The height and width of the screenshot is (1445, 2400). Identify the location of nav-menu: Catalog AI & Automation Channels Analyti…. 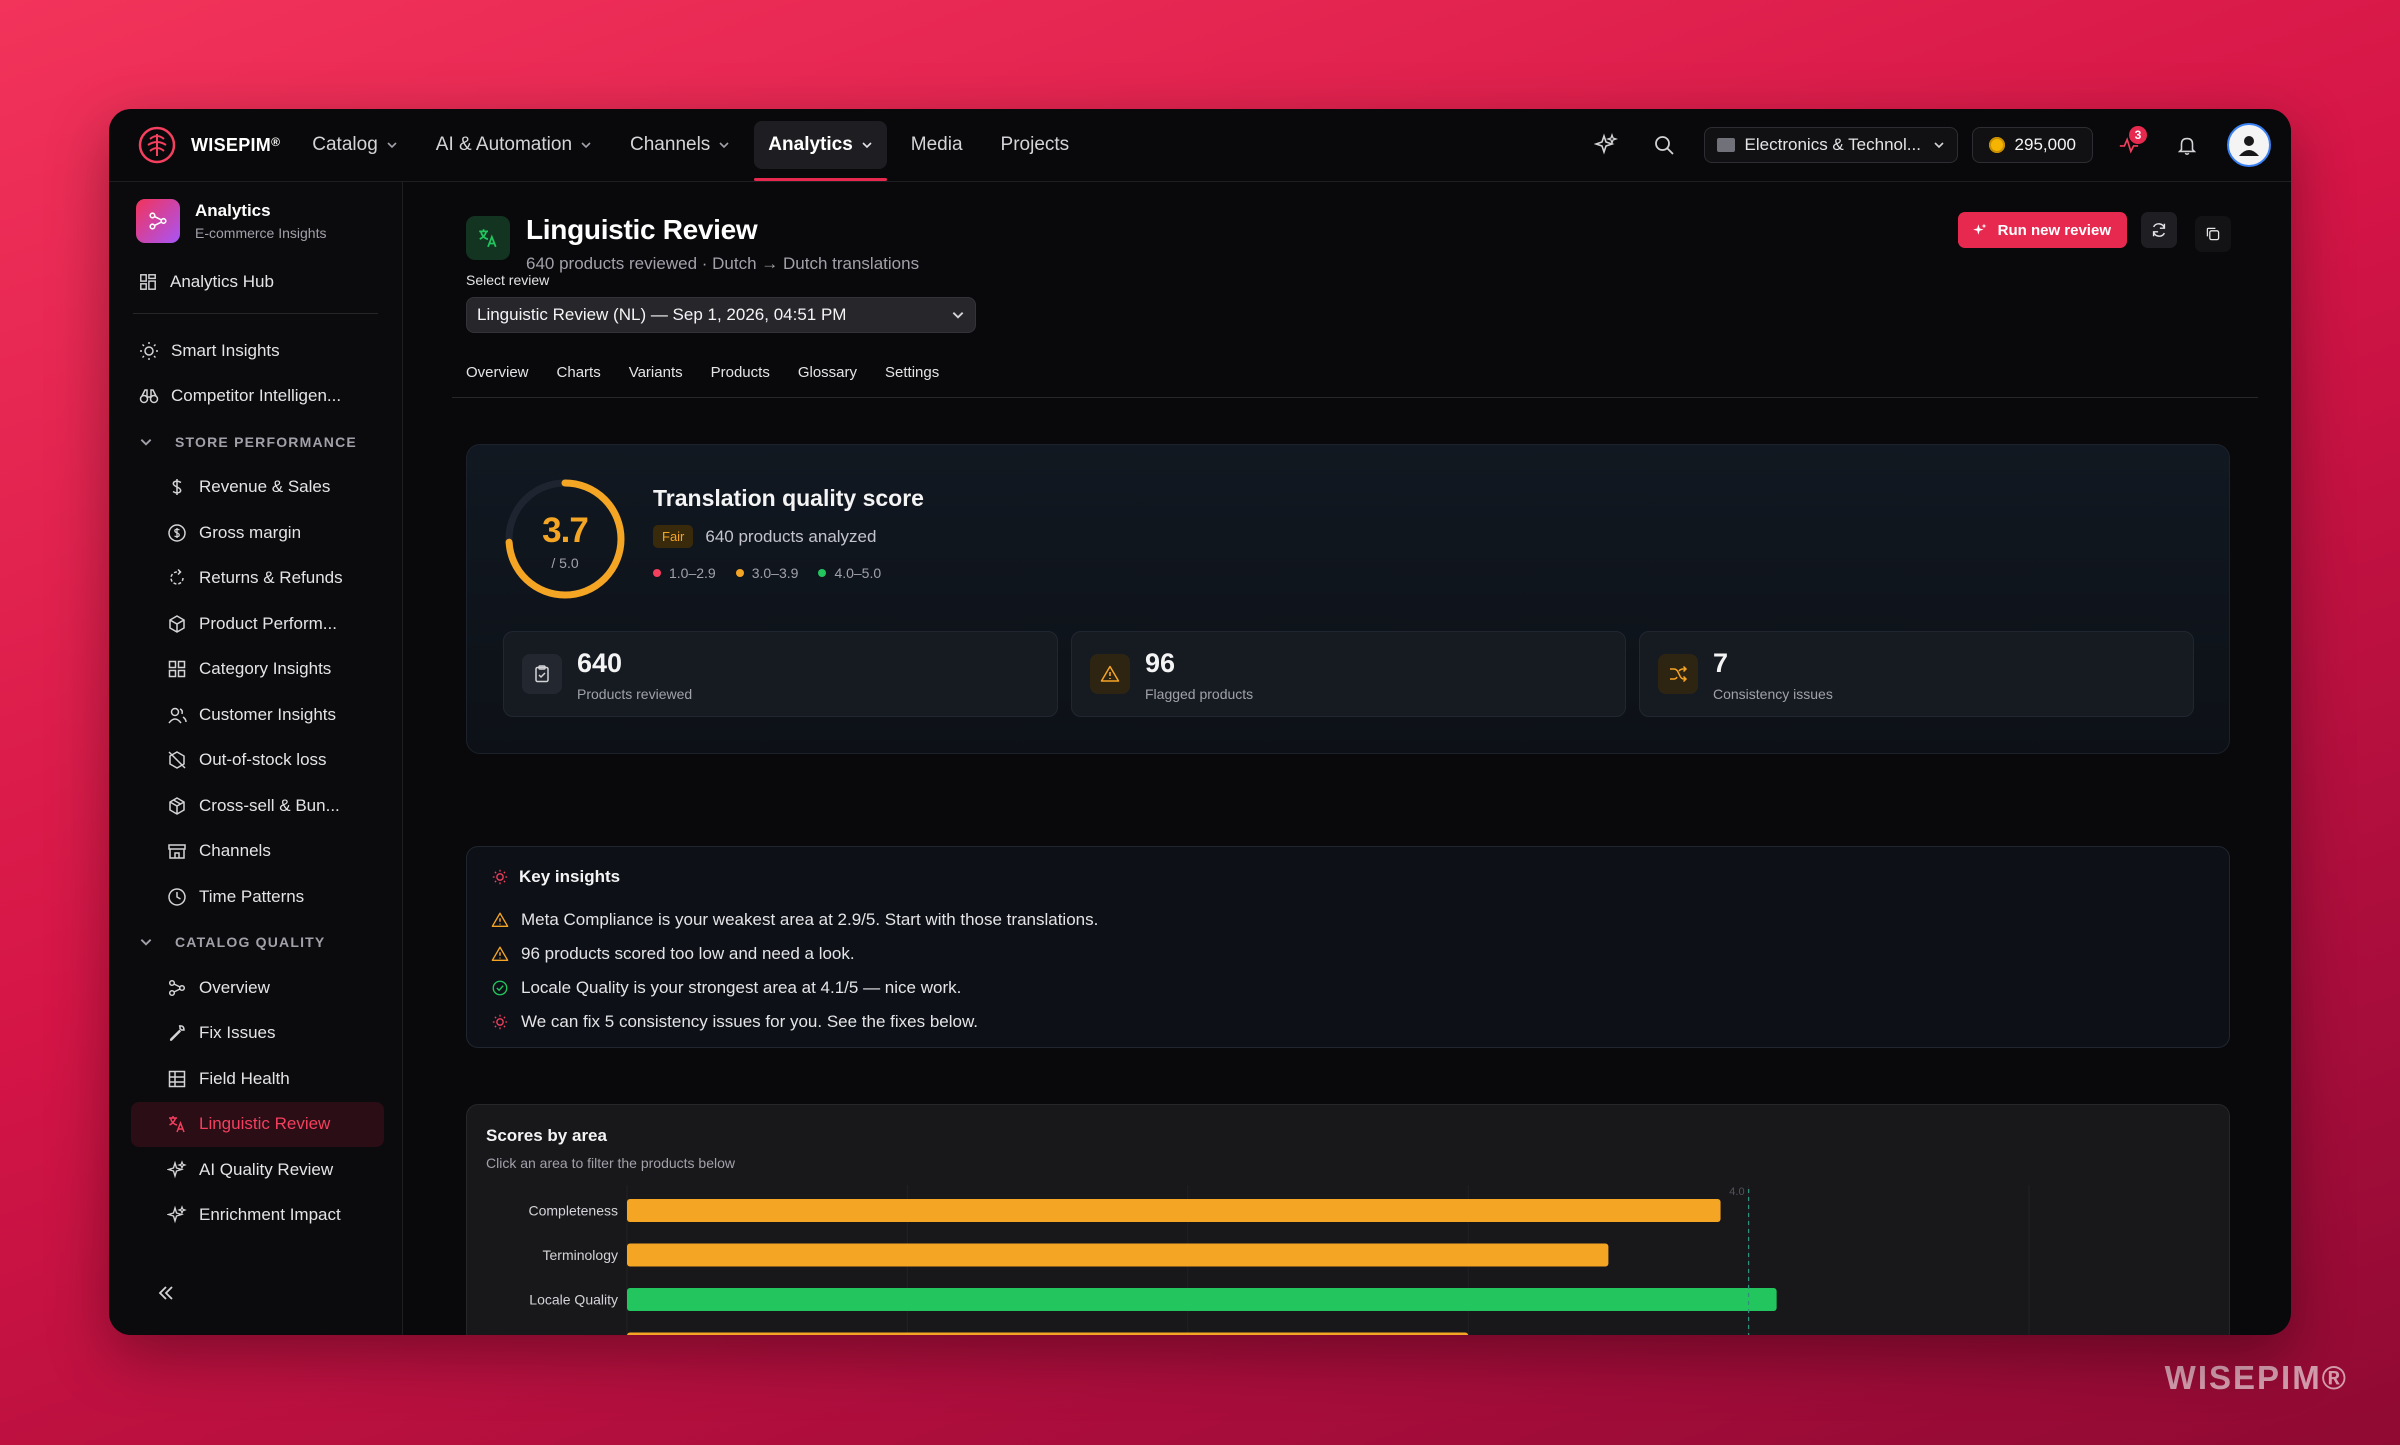
(695, 145).